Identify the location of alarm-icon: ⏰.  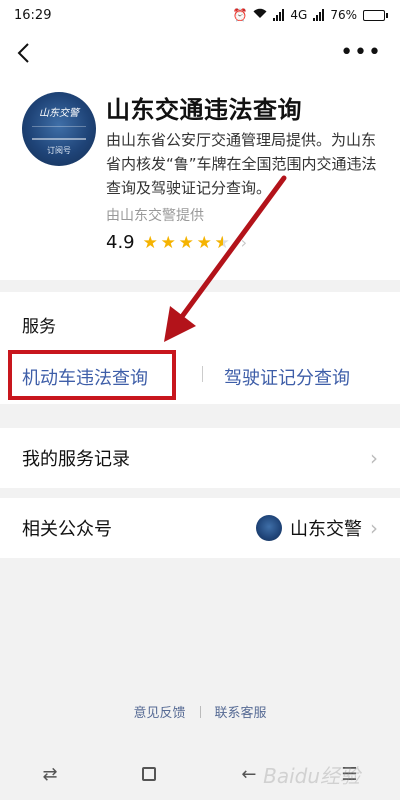
(240, 15).